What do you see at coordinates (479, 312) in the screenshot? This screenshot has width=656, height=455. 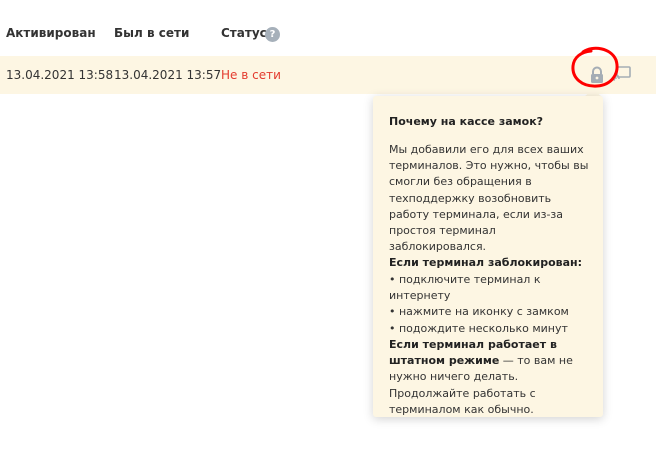 I see `list-item: • нажмите на иконку с замком` at bounding box center [479, 312].